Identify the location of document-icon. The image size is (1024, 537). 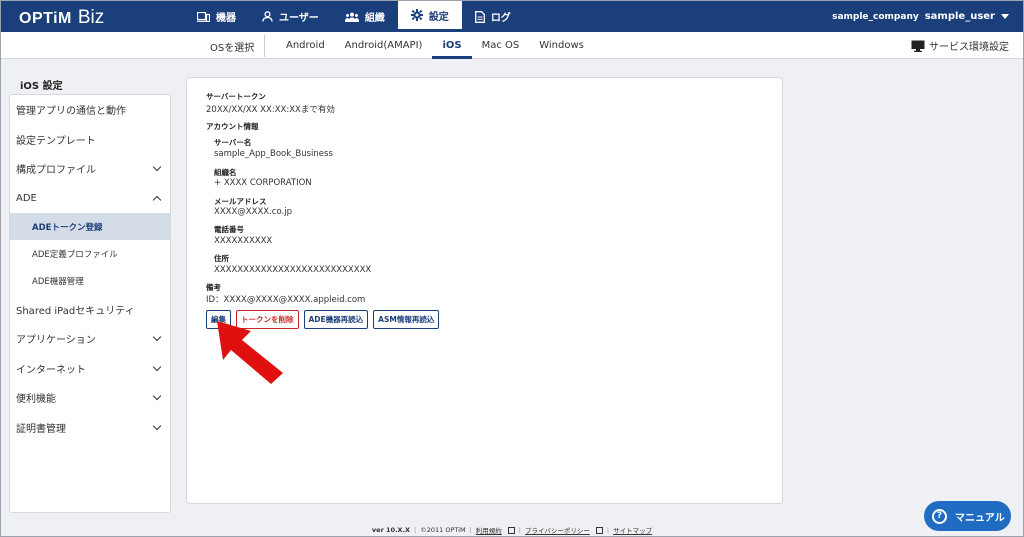
(479, 16).